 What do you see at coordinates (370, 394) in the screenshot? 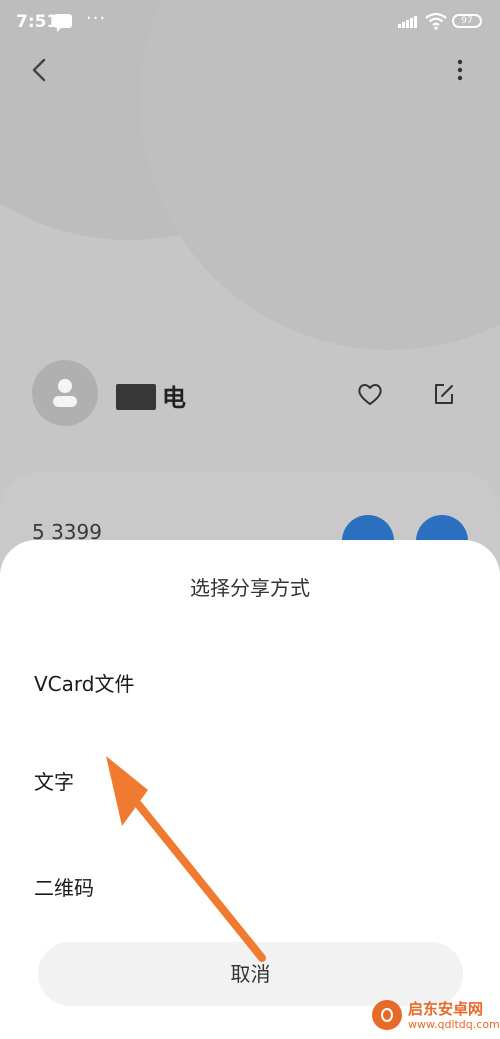
I see `heart-icon` at bounding box center [370, 394].